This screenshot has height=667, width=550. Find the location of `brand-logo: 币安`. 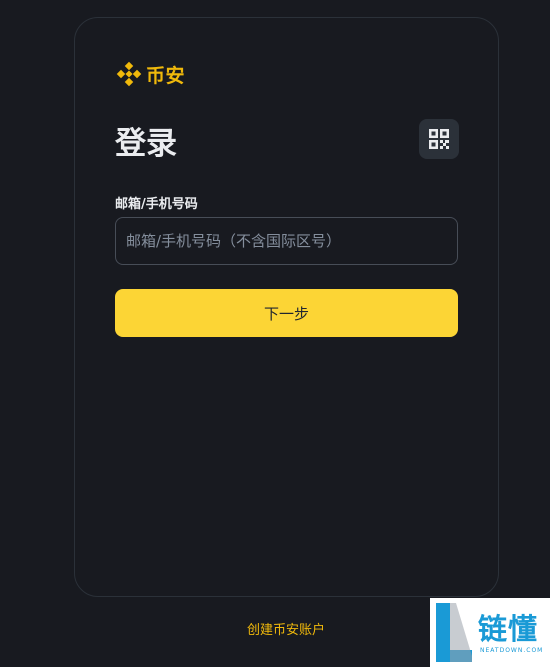

brand-logo: 币安 is located at coordinates (150, 74).